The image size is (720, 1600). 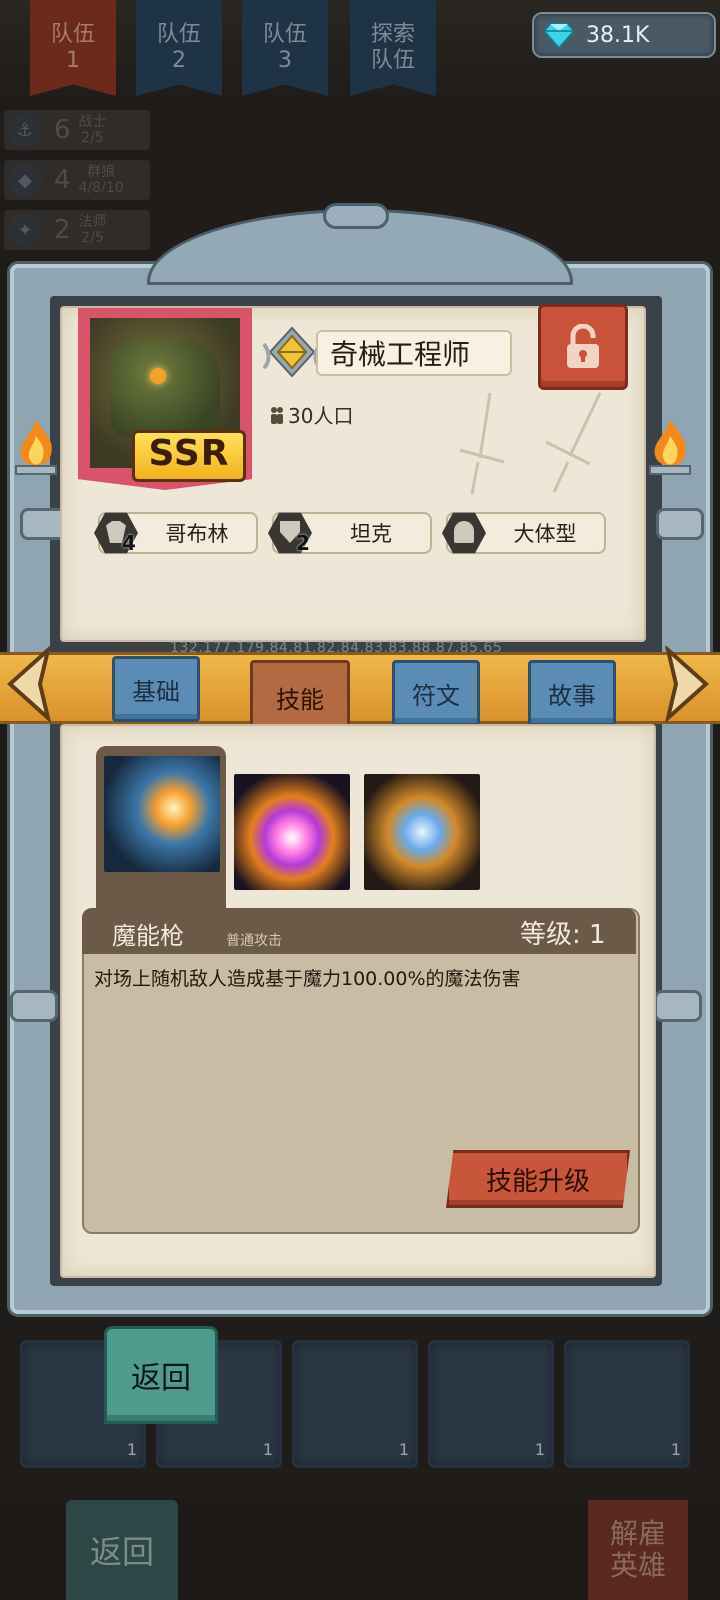 I want to click on class-ratio: 4/8/10, so click(x=101, y=188).